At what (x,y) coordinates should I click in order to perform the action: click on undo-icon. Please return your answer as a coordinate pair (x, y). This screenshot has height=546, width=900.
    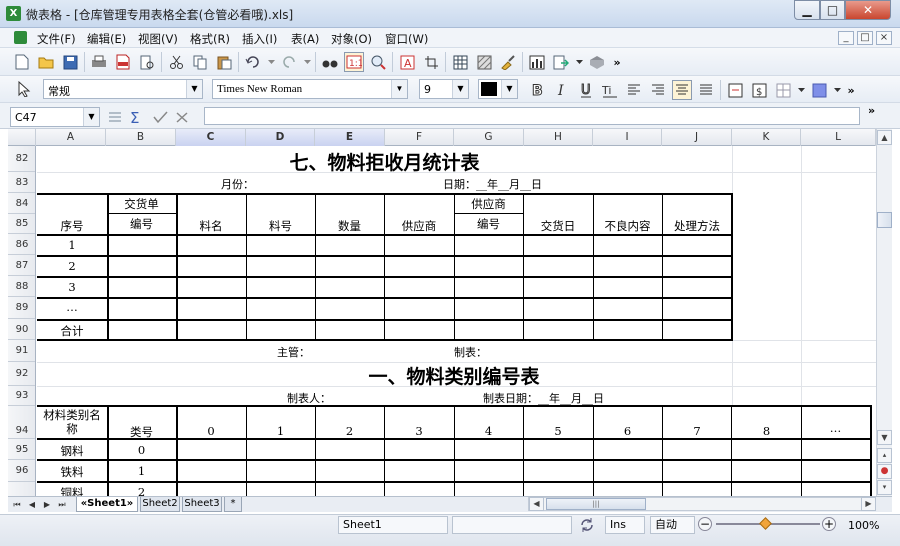
    Looking at the image, I should click on (253, 62).